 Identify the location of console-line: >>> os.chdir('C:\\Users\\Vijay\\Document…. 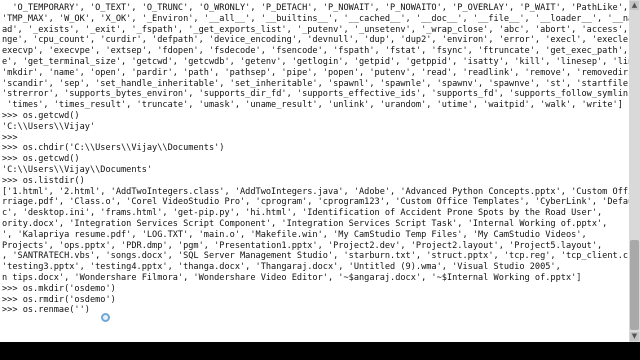
(113, 148).